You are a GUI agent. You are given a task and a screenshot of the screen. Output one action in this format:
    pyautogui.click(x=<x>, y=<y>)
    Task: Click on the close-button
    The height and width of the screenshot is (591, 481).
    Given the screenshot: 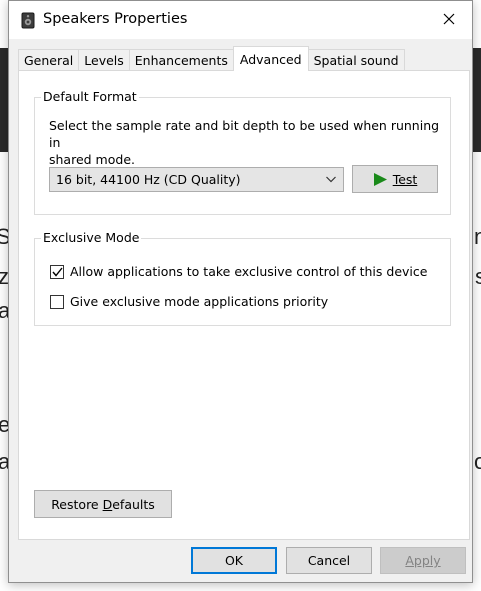 What is the action you would take?
    pyautogui.click(x=449, y=20)
    